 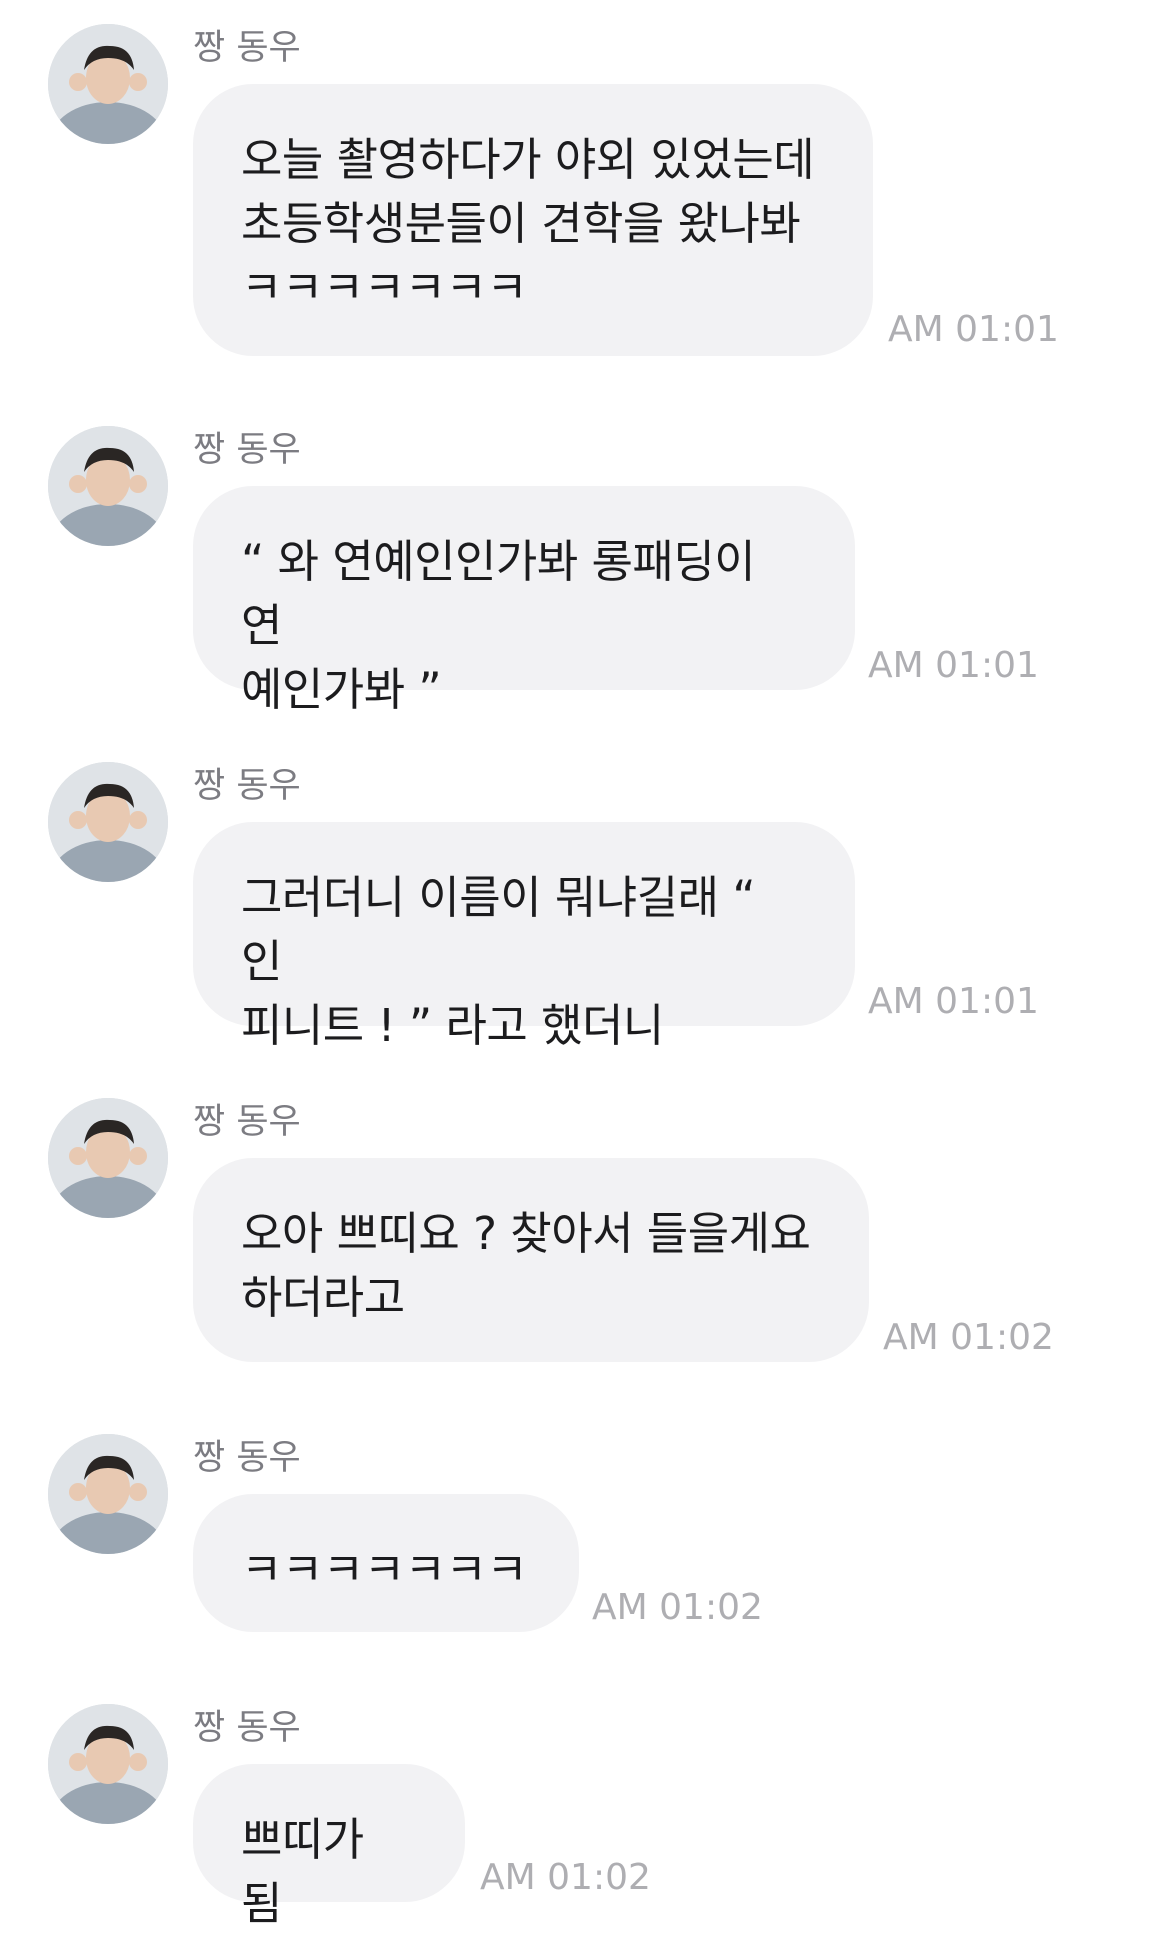 What do you see at coordinates (524, 601) in the screenshot?
I see `message-bubble: “ 와 연예인인가봐 롱패딩이 연 예인가봐 ”` at bounding box center [524, 601].